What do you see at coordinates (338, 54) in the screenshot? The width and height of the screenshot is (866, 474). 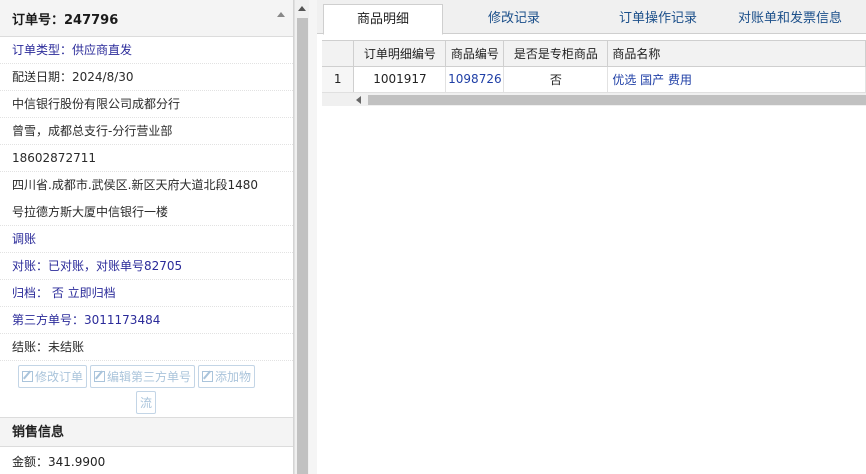 I see `column-header-rownum` at bounding box center [338, 54].